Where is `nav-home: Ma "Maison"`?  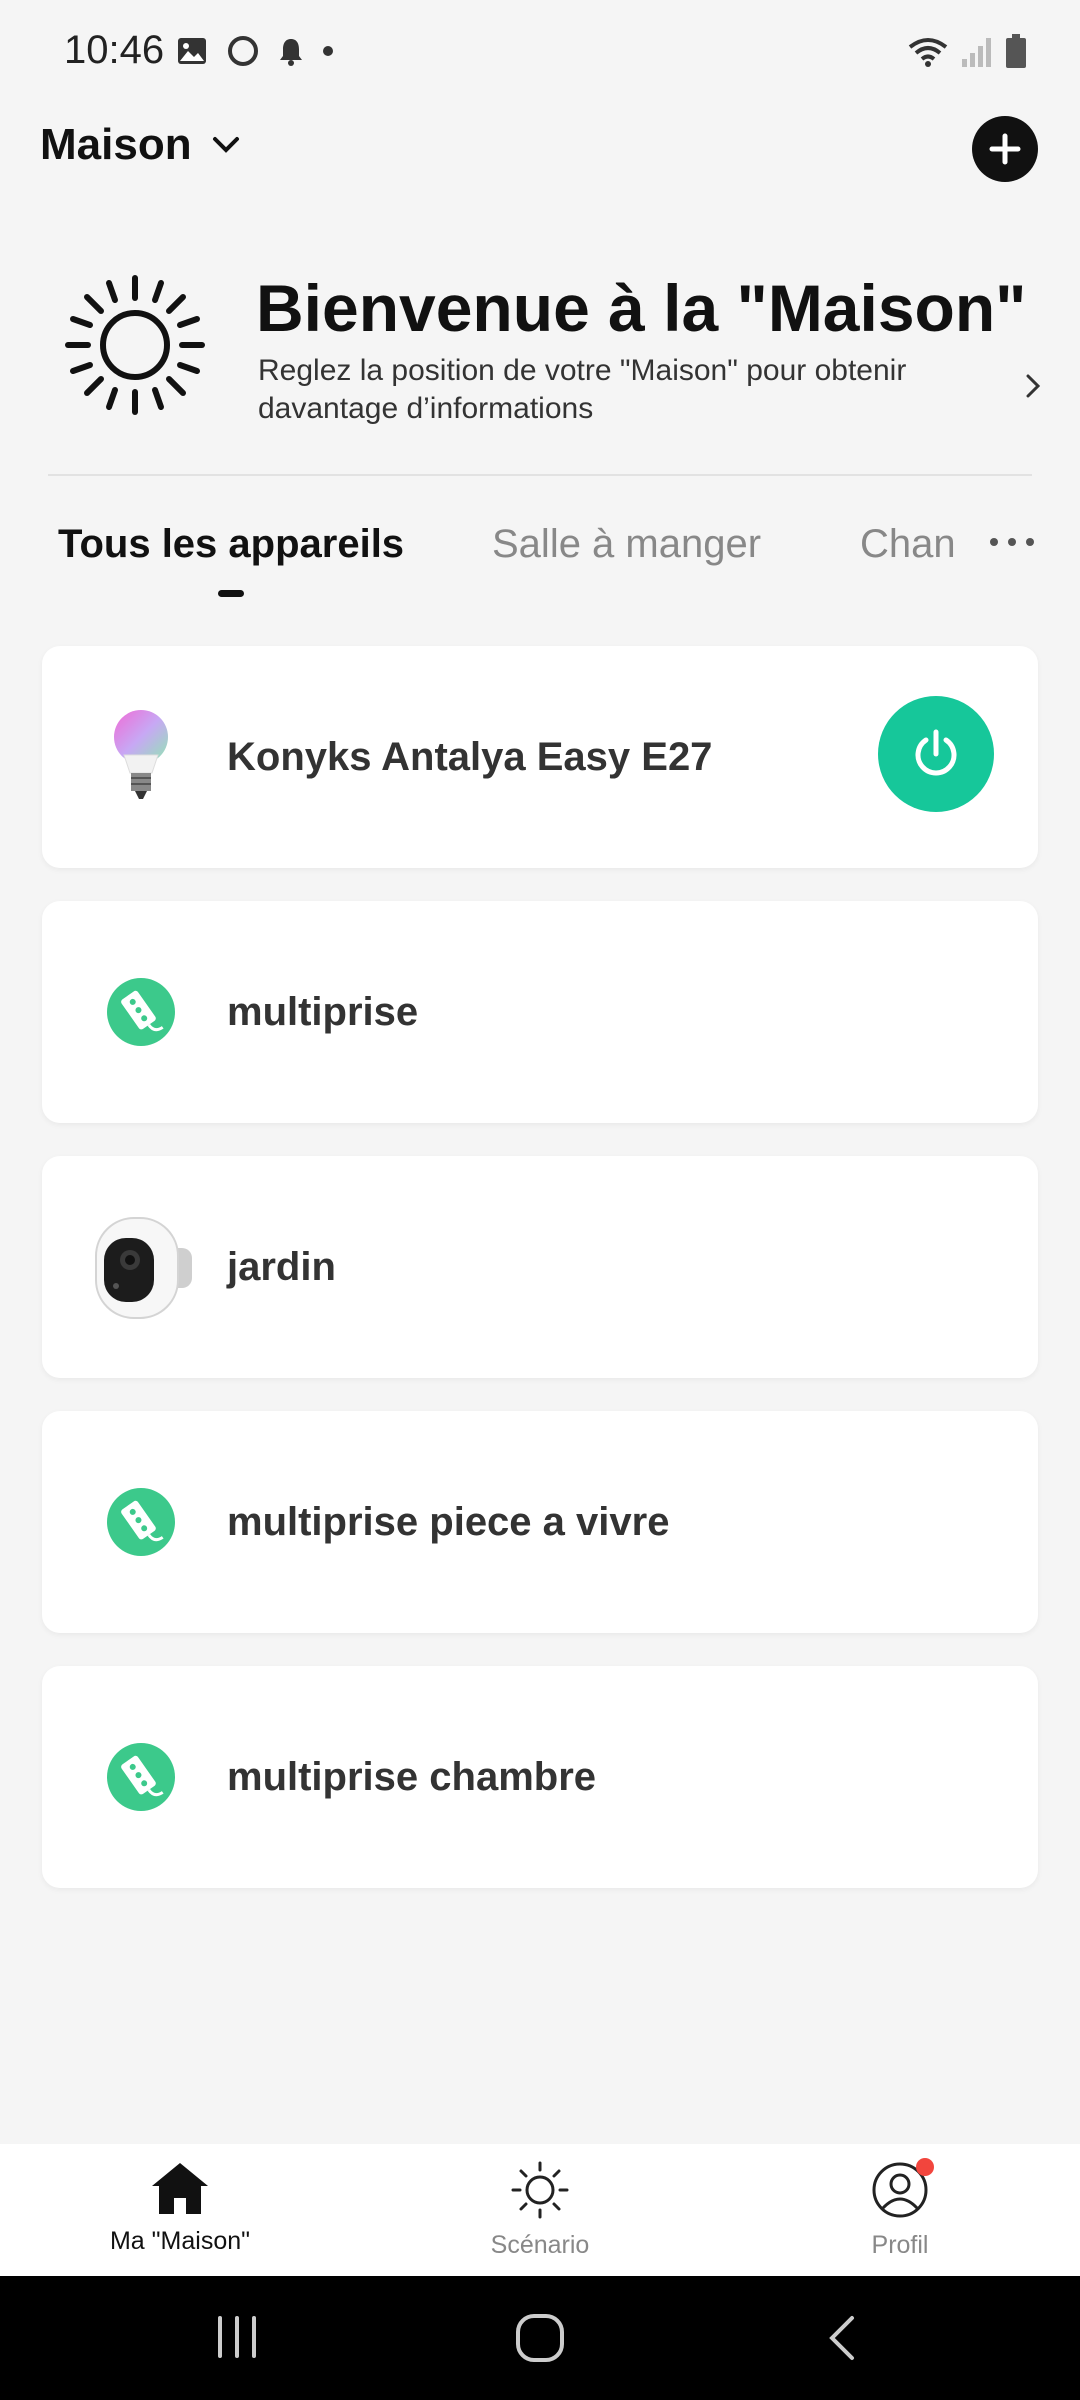
nav-home: Ma "Maison" is located at coordinates (180, 2208).